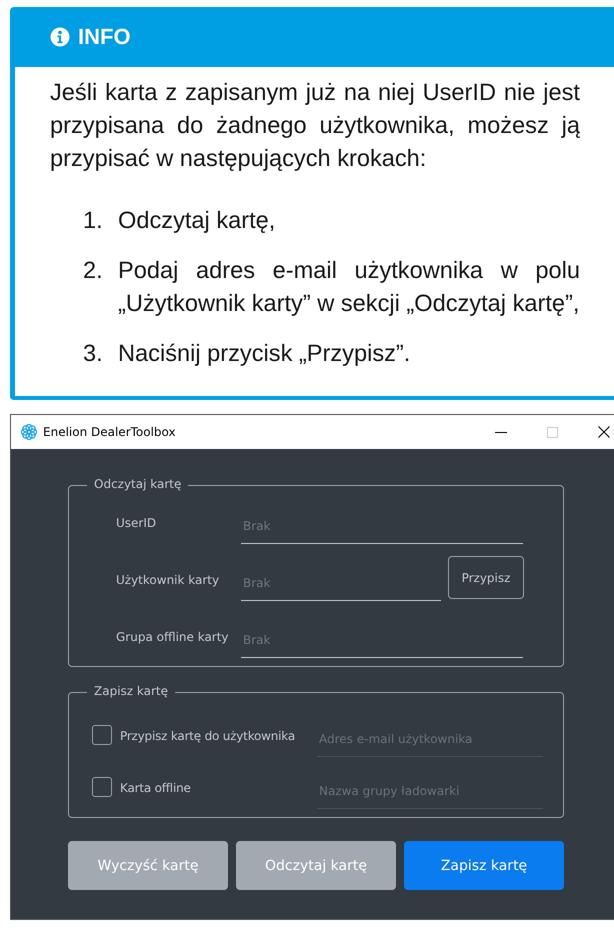 The width and height of the screenshot is (614, 945). I want to click on step-text: Odczytaj kartę,, so click(197, 221).